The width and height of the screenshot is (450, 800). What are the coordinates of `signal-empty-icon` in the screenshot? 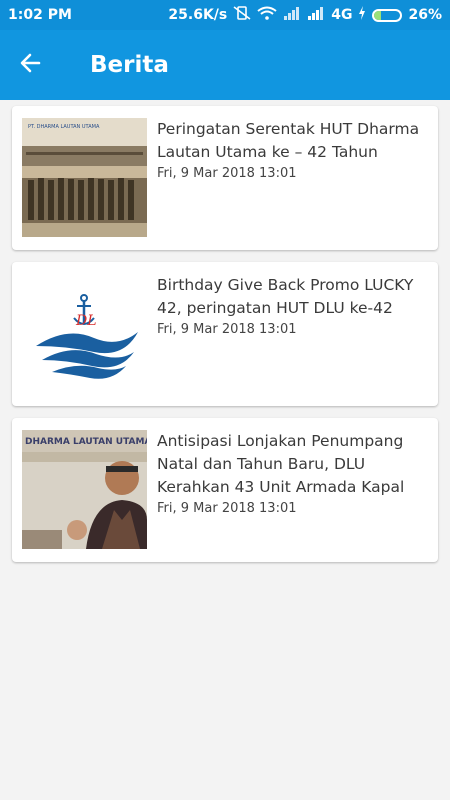 It's located at (292, 15).